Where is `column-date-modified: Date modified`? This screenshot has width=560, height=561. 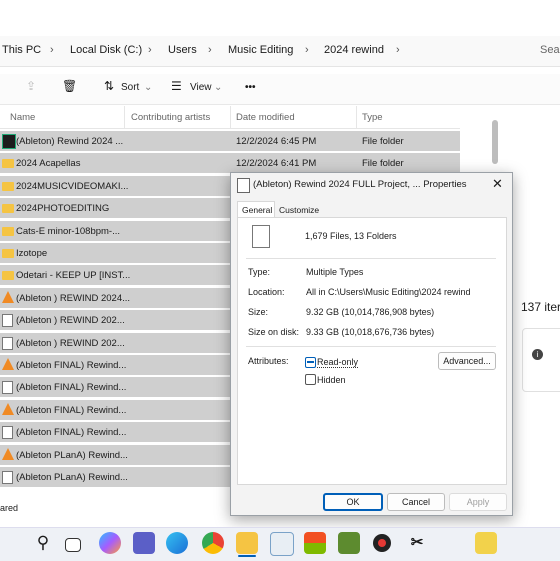
column-date-modified: Date modified is located at coordinates (265, 117).